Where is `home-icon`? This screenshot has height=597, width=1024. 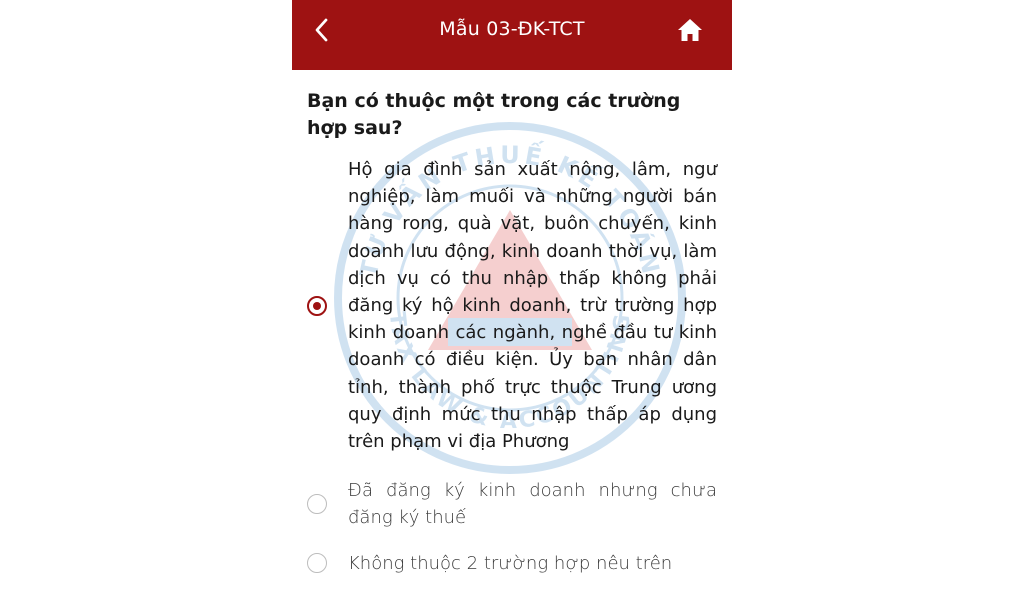 home-icon is located at coordinates (690, 30).